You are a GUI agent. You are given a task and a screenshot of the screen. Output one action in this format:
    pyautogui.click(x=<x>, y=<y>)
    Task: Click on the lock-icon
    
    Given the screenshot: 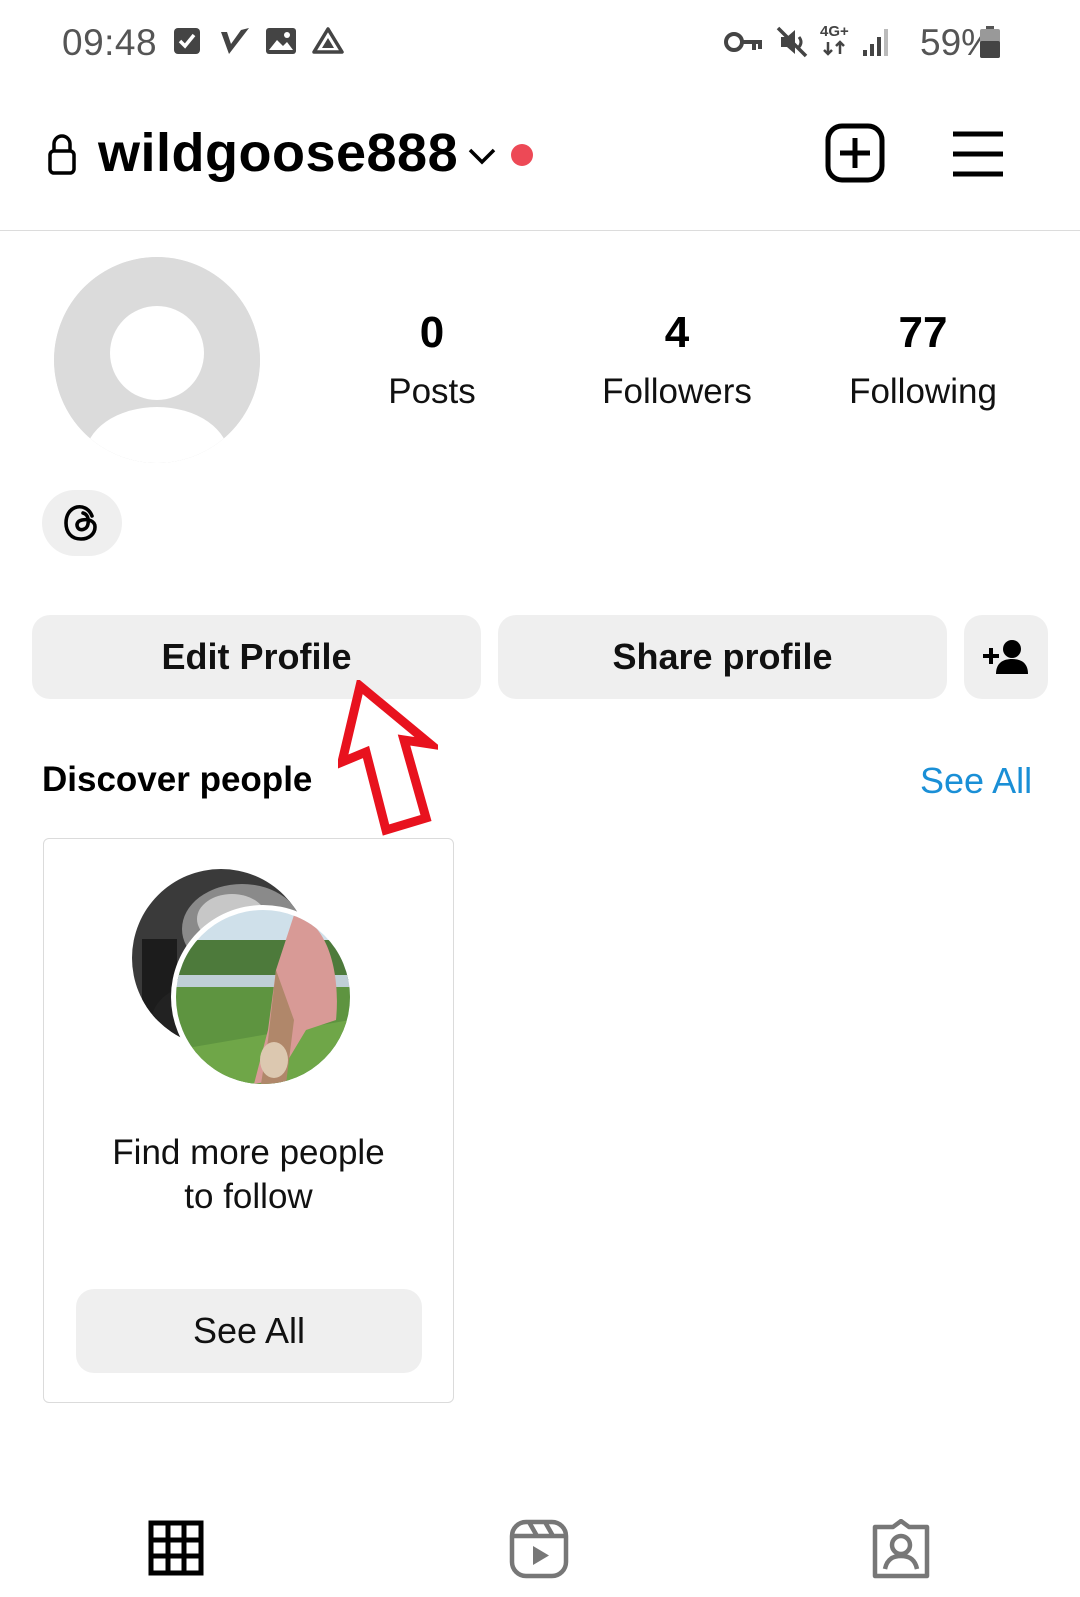 What is the action you would take?
    pyautogui.click(x=62, y=155)
    